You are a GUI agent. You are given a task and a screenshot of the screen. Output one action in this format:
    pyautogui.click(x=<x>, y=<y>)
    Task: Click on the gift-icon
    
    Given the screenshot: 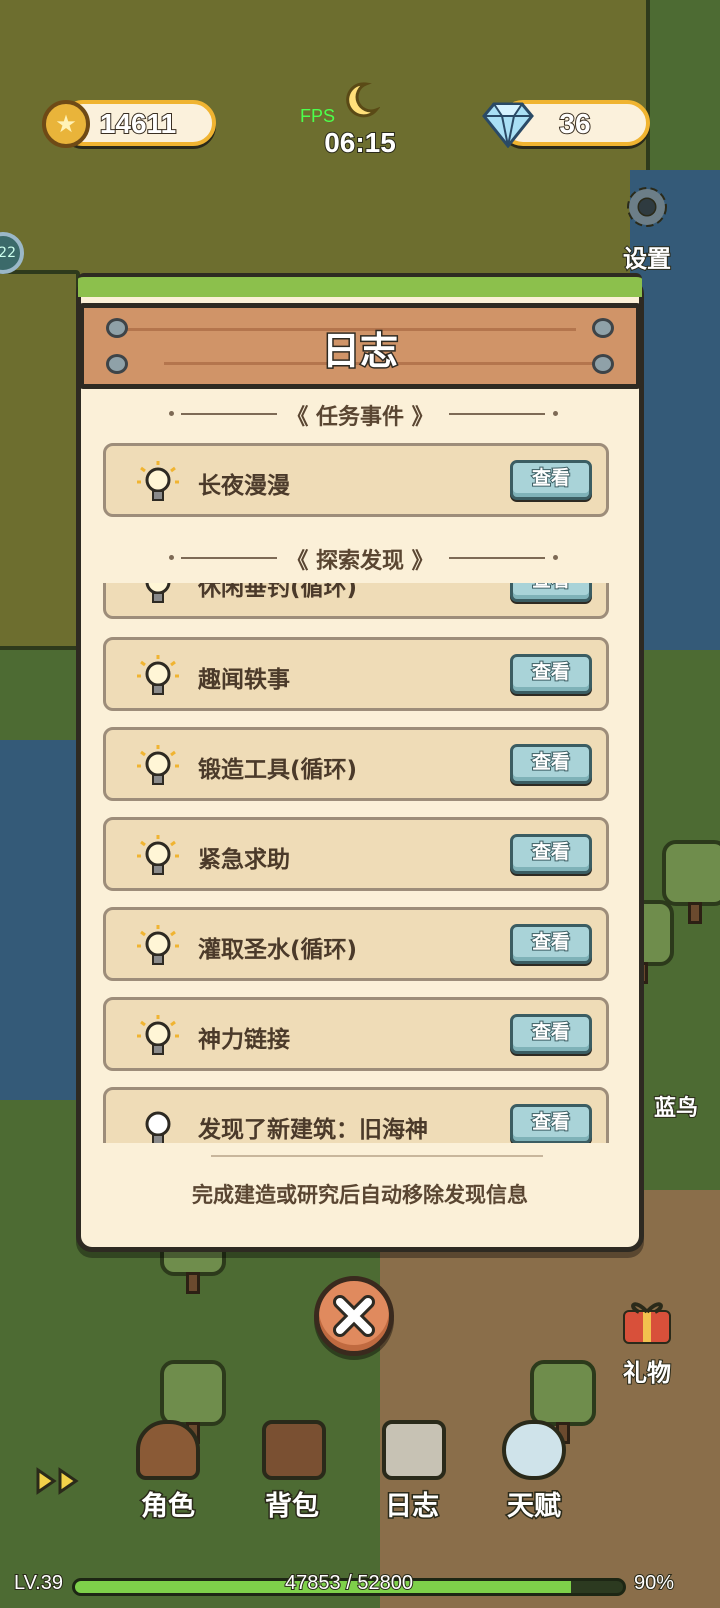 What is the action you would take?
    pyautogui.click(x=647, y=1323)
    